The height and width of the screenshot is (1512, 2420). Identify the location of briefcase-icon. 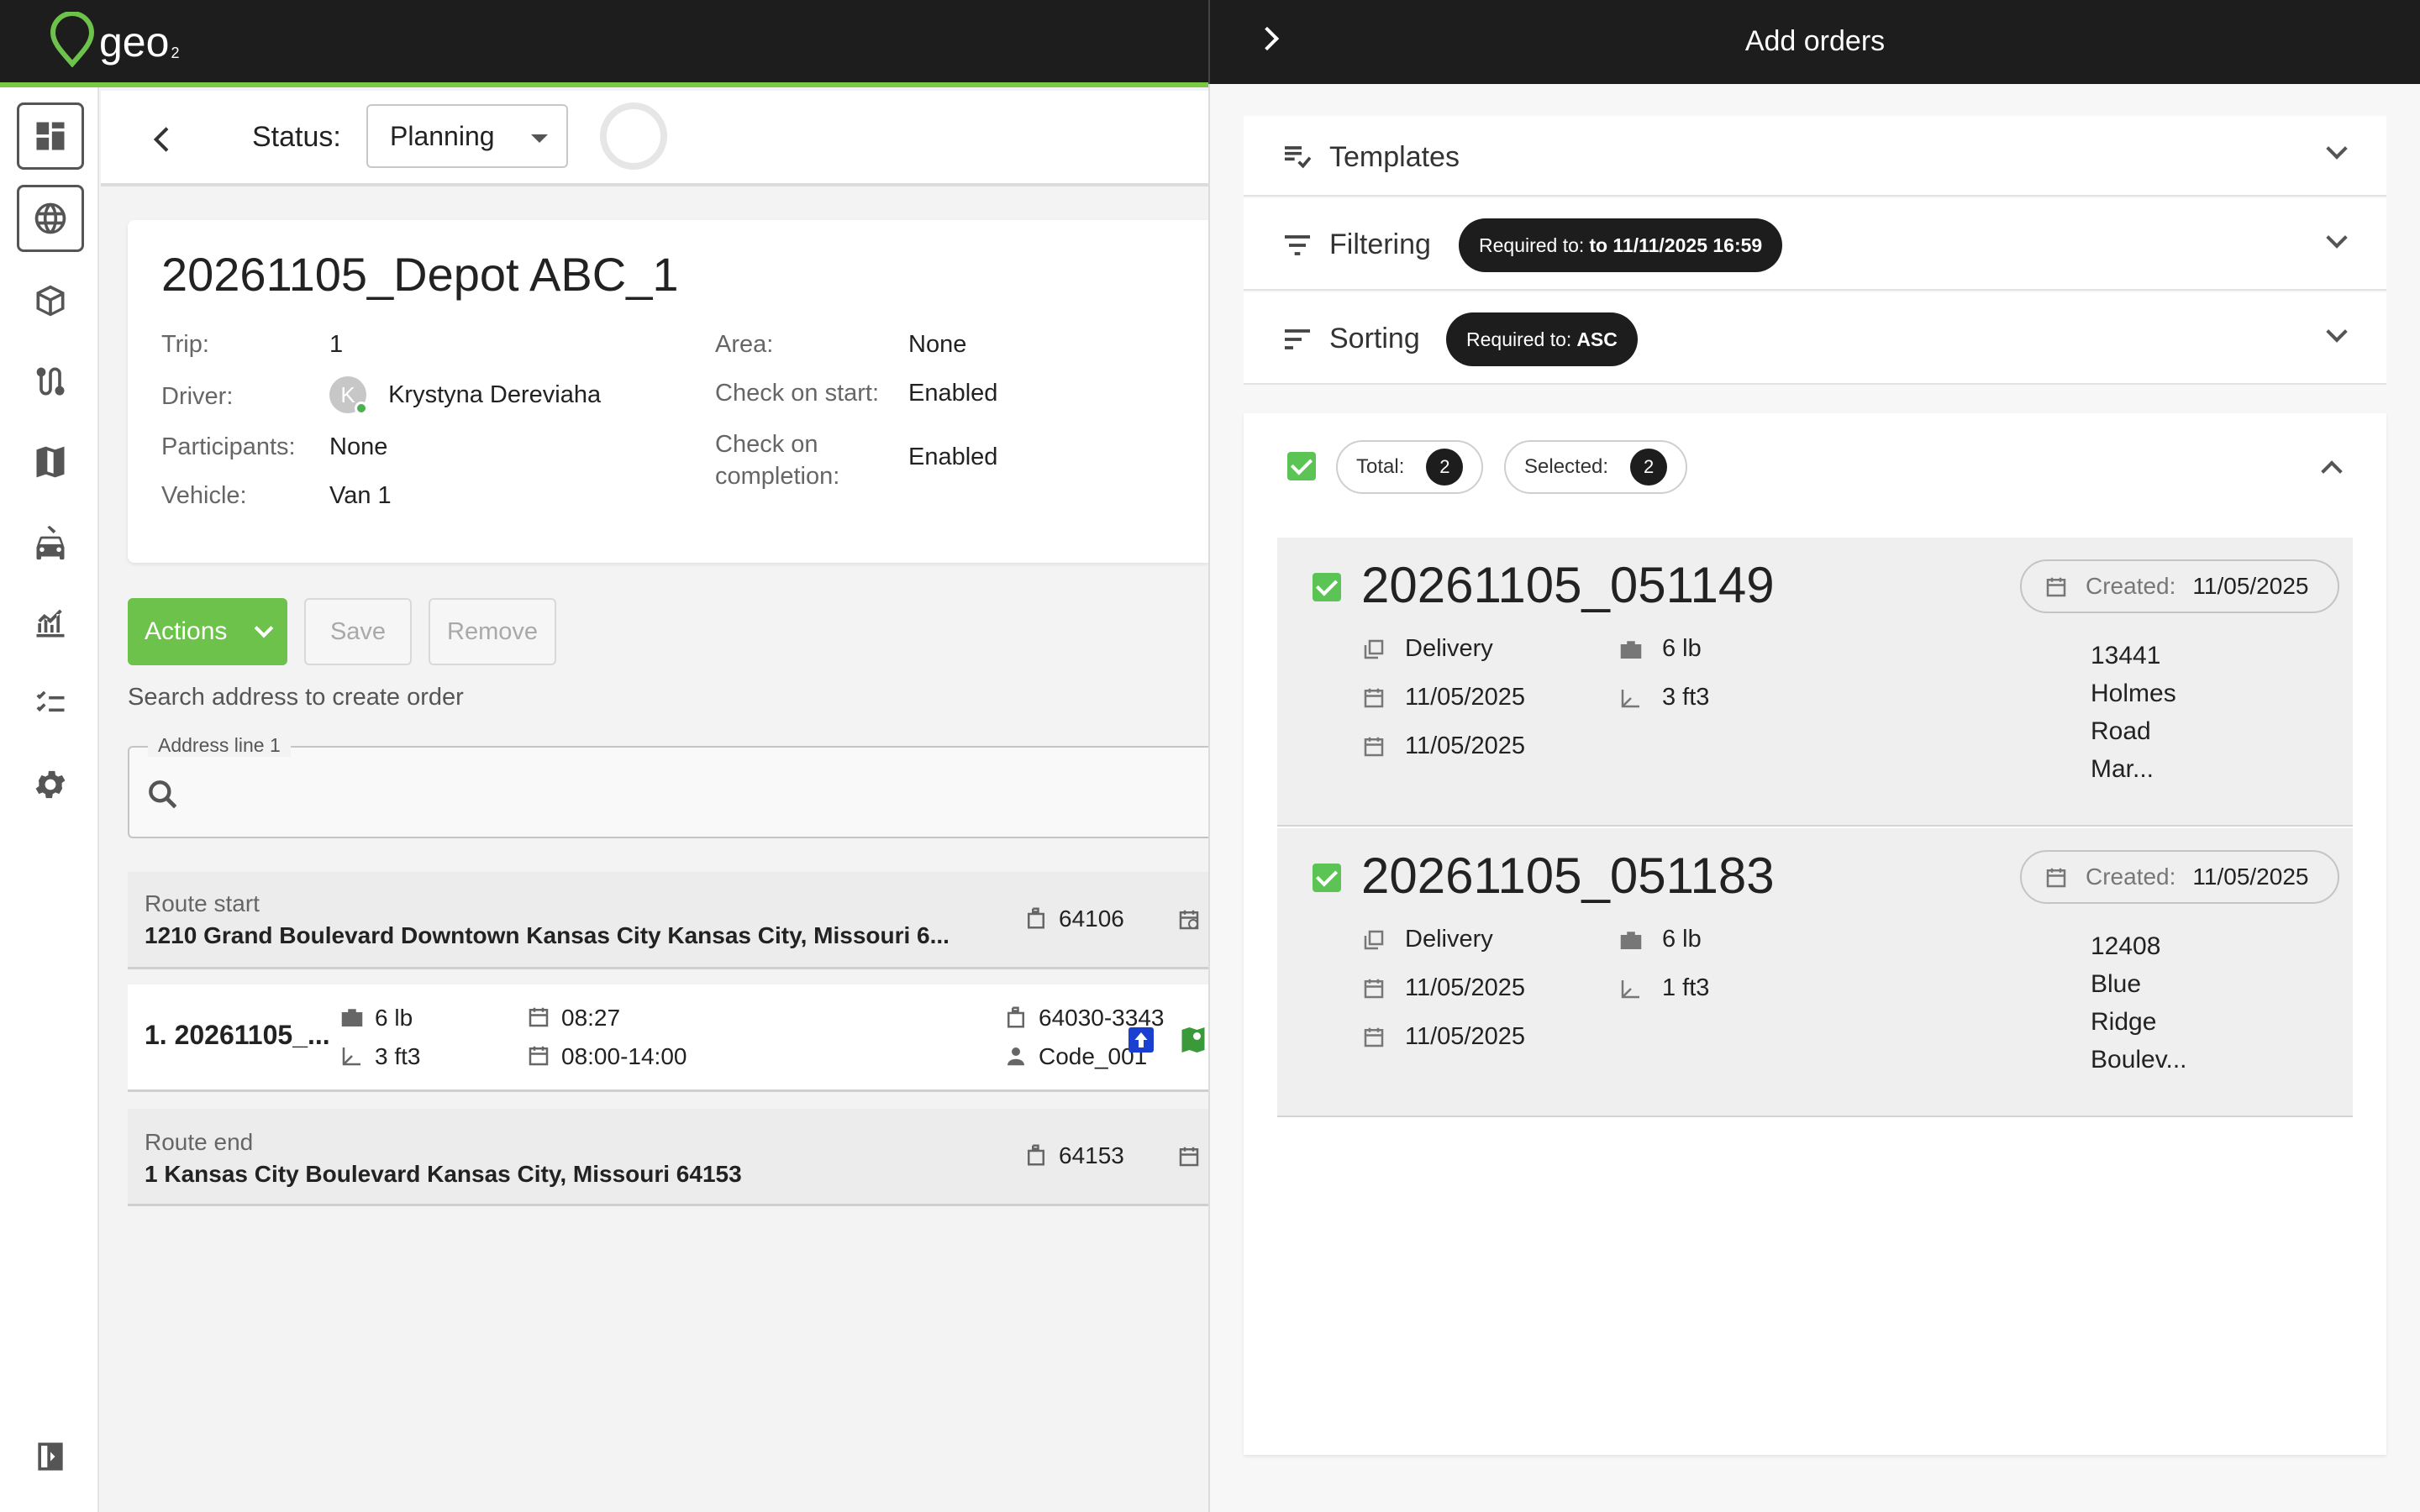
(1631, 650).